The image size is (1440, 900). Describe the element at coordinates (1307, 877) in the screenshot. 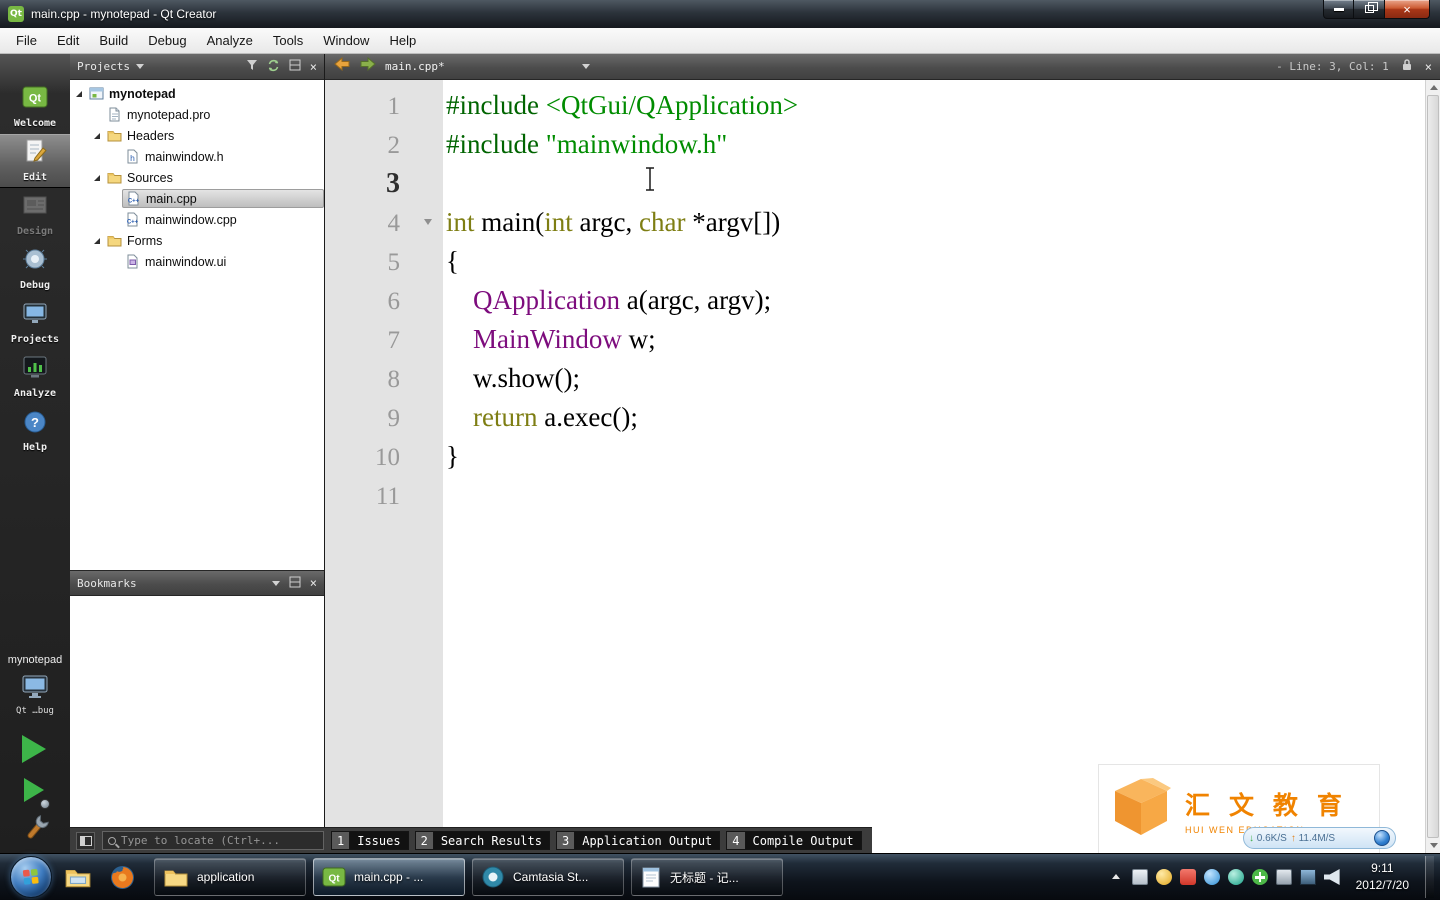

I see `monitor-icon` at that location.